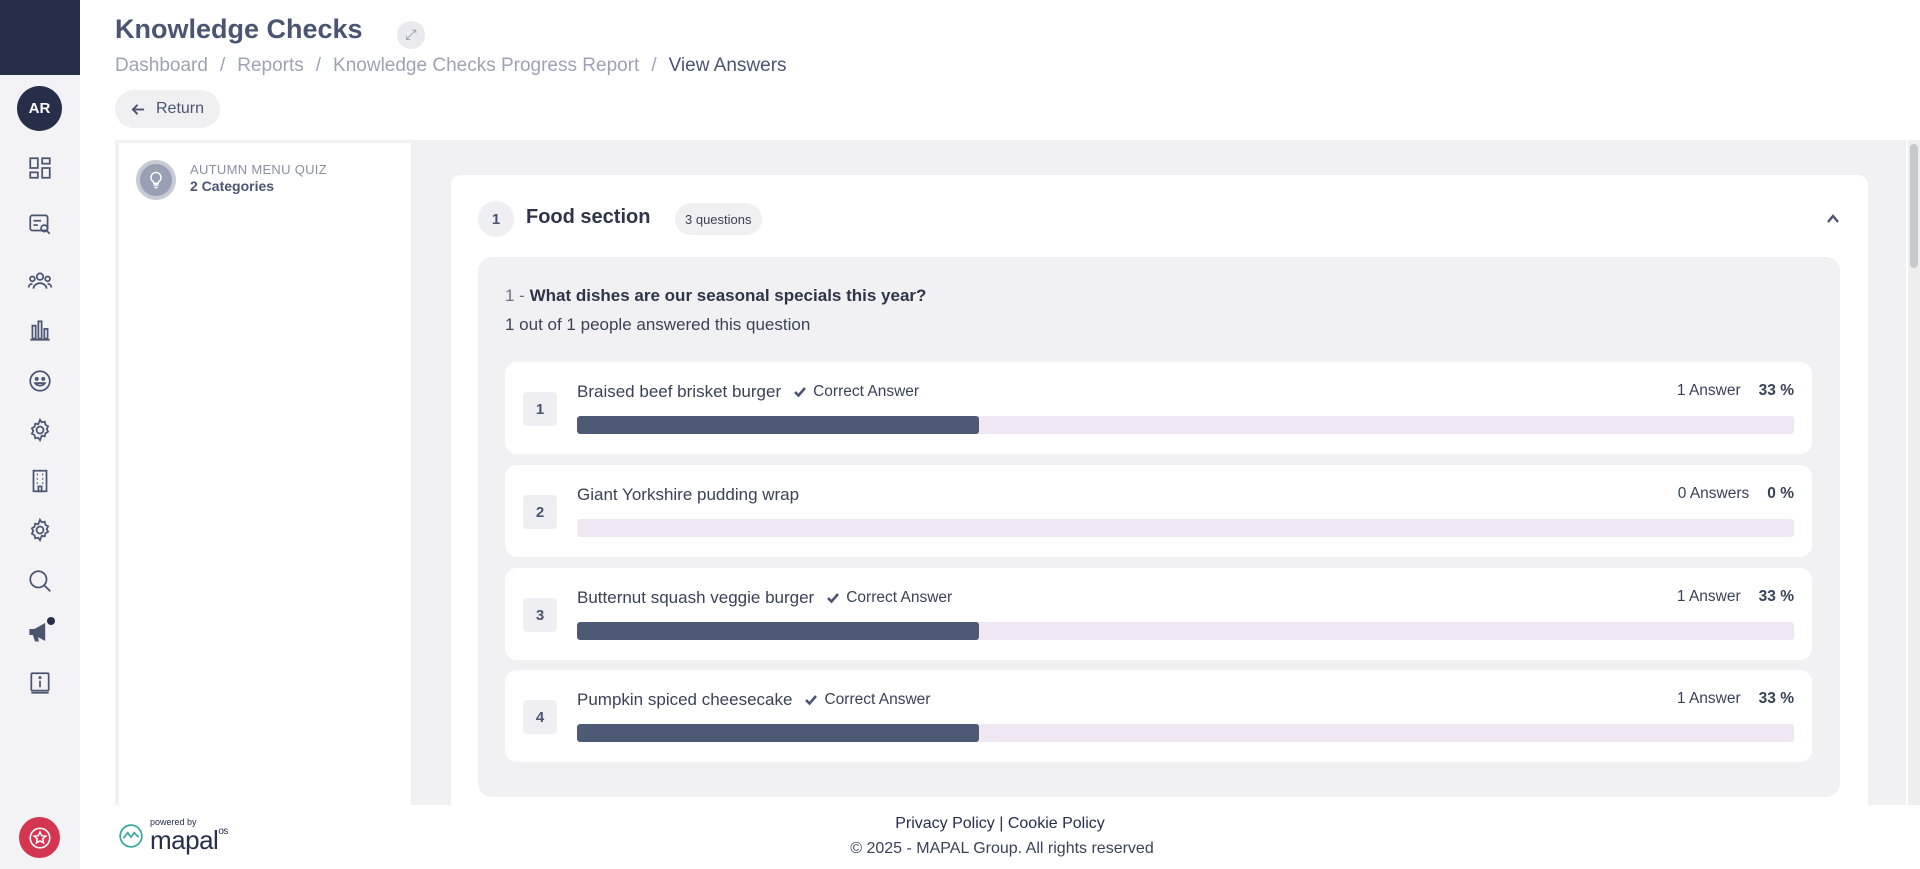  Describe the element at coordinates (945, 823) in the screenshot. I see `privacy-policy-link: Privacy Policy` at that location.